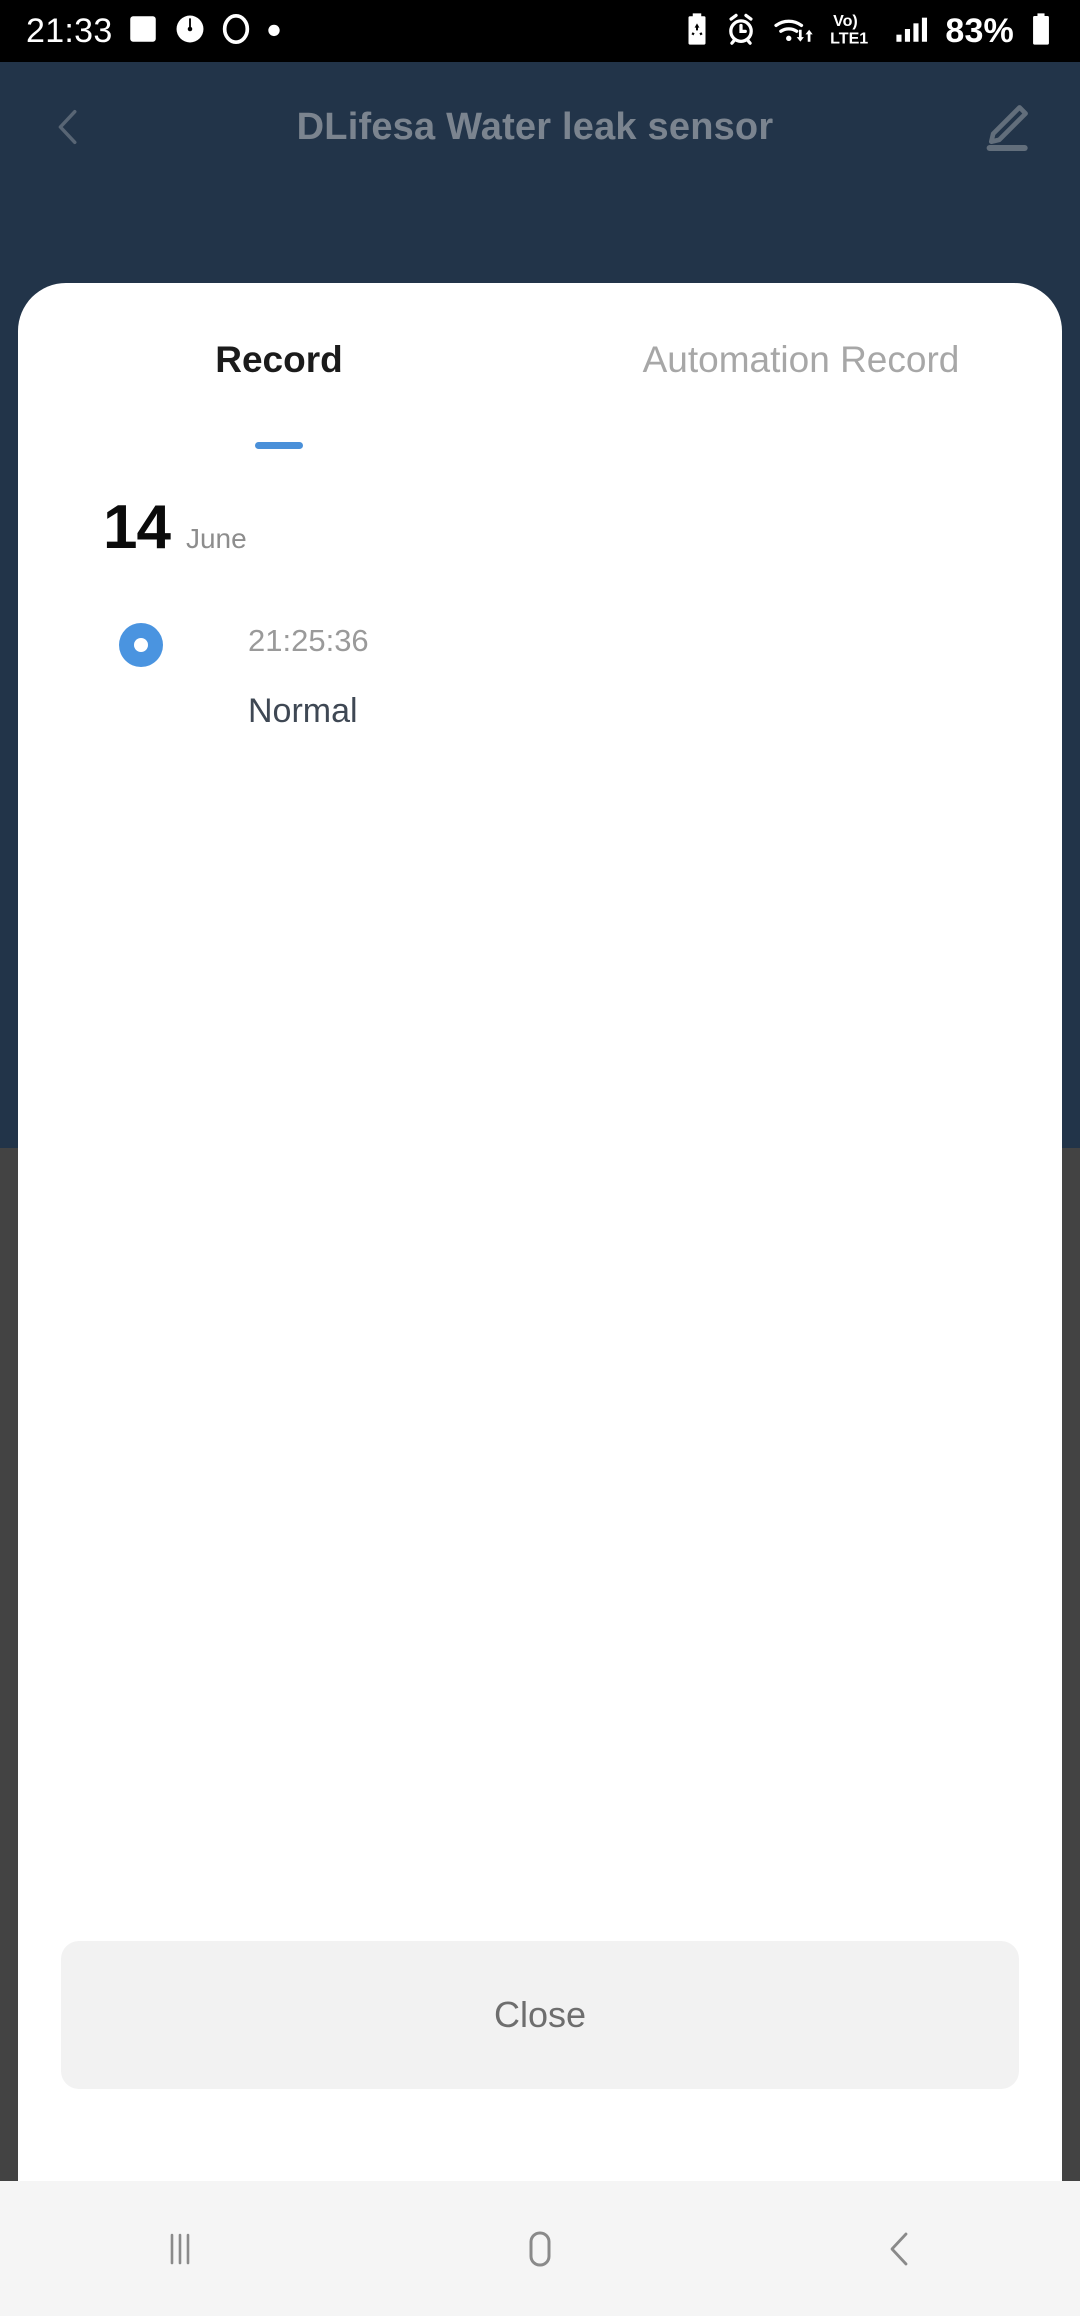  Describe the element at coordinates (279, 359) in the screenshot. I see `tab-record-label: Record` at that location.